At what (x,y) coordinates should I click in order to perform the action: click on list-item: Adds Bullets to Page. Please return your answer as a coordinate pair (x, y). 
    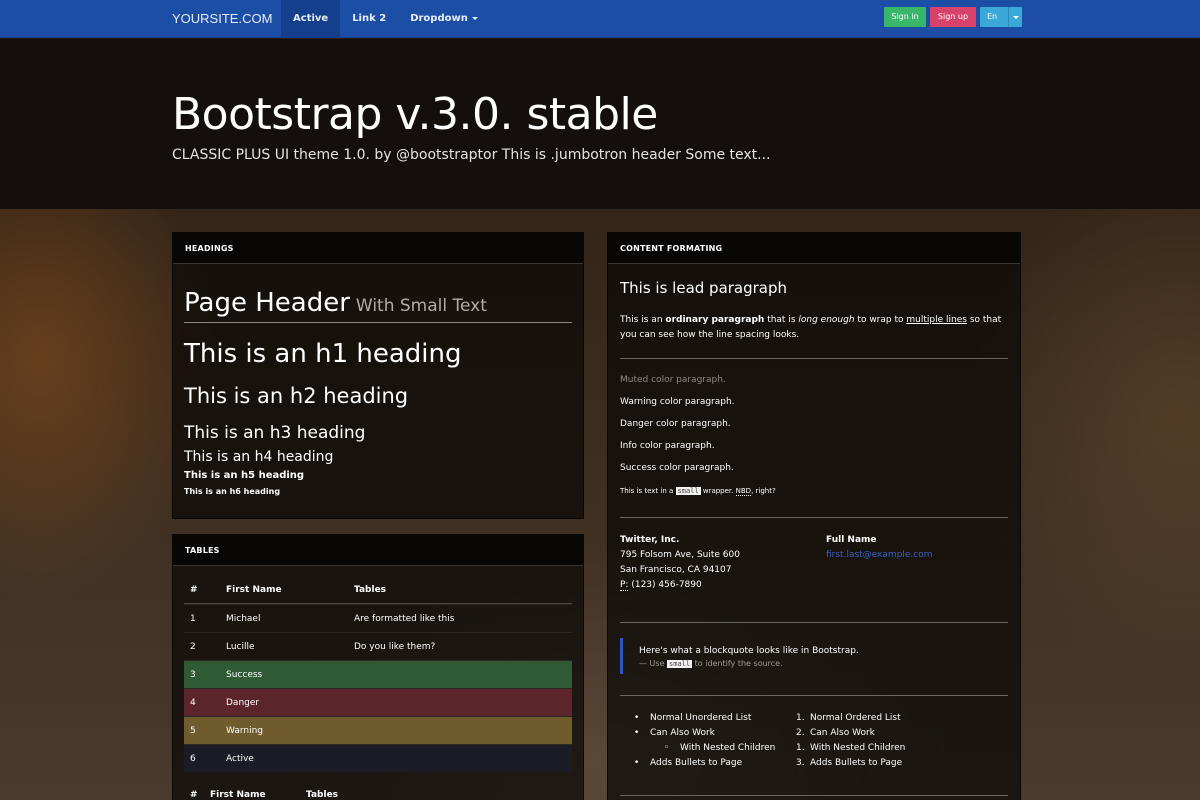
    Looking at the image, I should click on (709, 763).